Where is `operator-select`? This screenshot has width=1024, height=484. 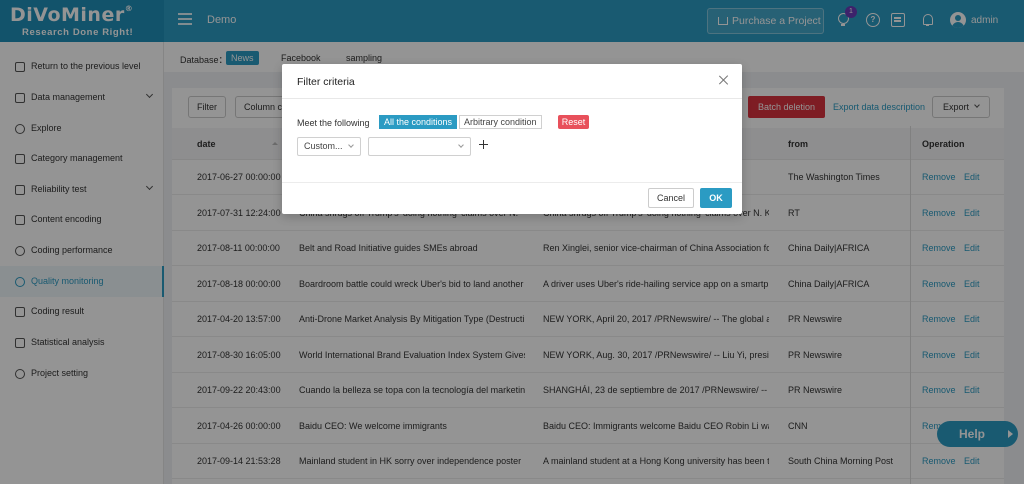 operator-select is located at coordinates (419, 146).